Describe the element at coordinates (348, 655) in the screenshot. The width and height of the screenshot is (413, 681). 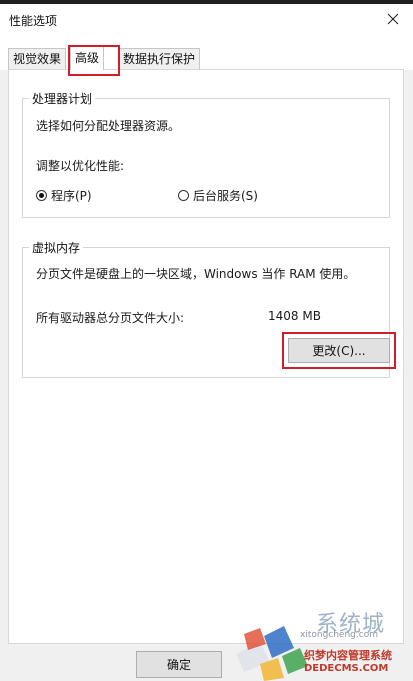
I see `watermark-dedecms-cn: 织梦内容管理系统` at that location.